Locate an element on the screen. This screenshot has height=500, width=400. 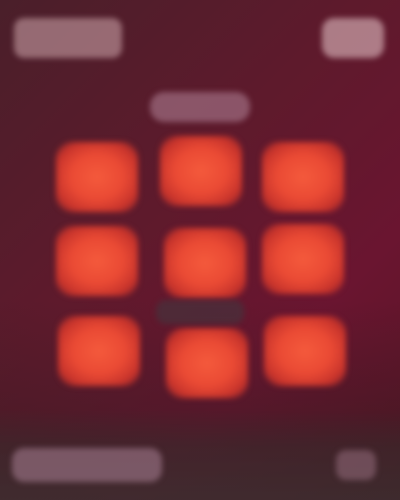
menu-button is located at coordinates (353, 38).